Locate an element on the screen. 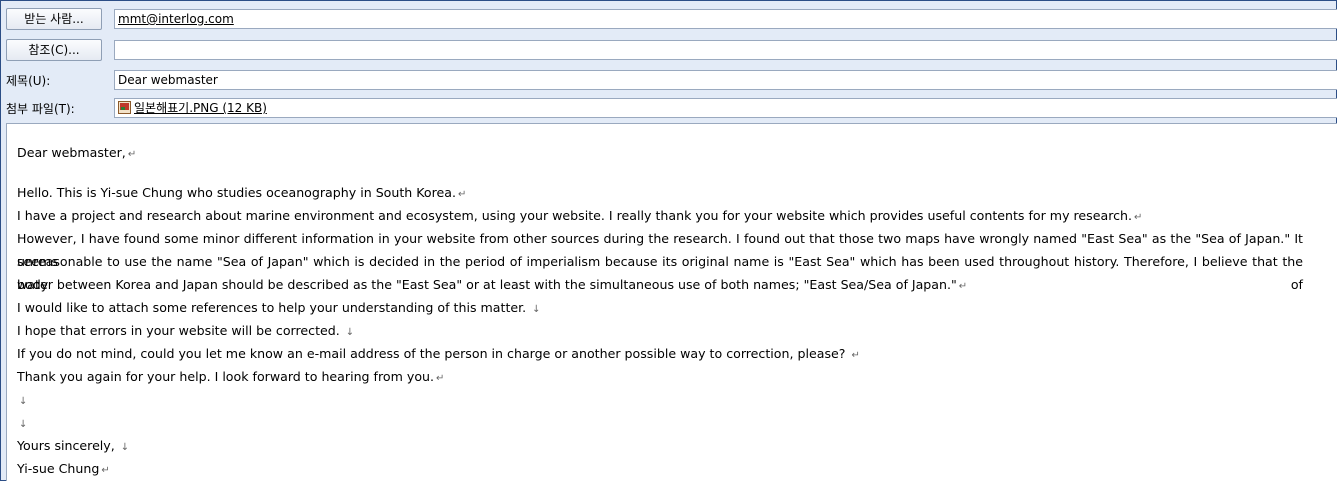  subject-field: Dear webmaster is located at coordinates (725, 80).